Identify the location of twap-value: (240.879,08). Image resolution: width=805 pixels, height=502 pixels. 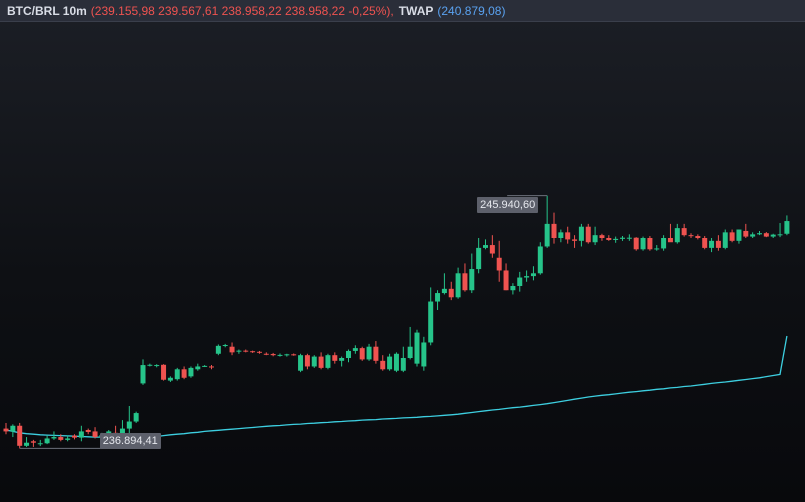
(471, 10).